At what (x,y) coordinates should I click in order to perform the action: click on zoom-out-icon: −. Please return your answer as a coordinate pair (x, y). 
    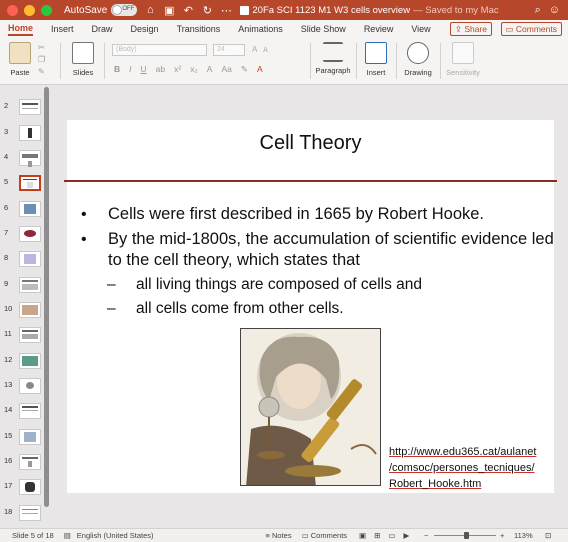
    Looking at the image, I should click on (426, 535).